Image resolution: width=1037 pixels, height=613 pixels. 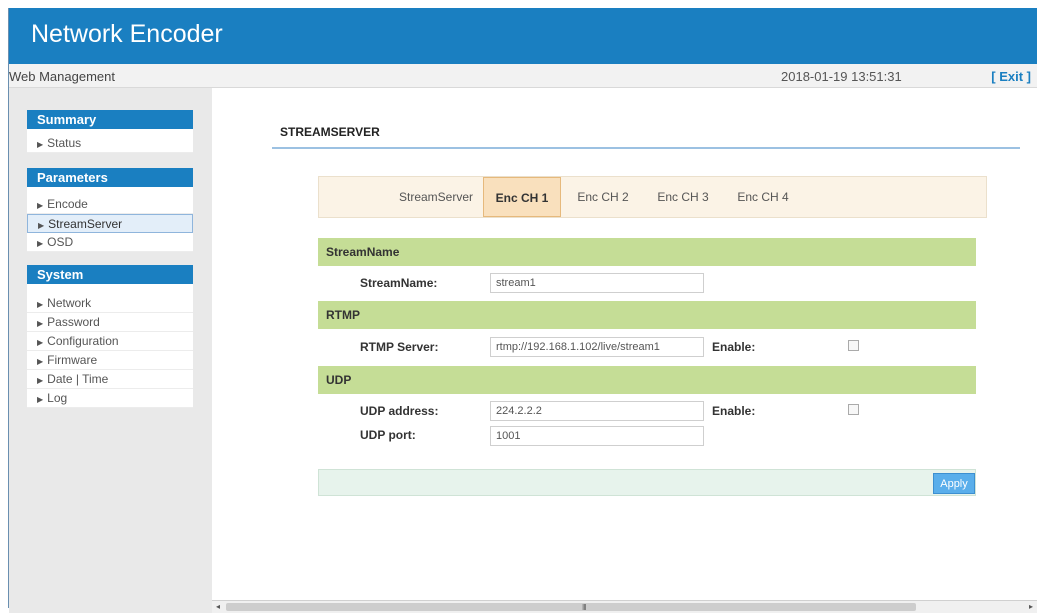 What do you see at coordinates (647, 252) in the screenshot?
I see `section-header-streamname: StreamName` at bounding box center [647, 252].